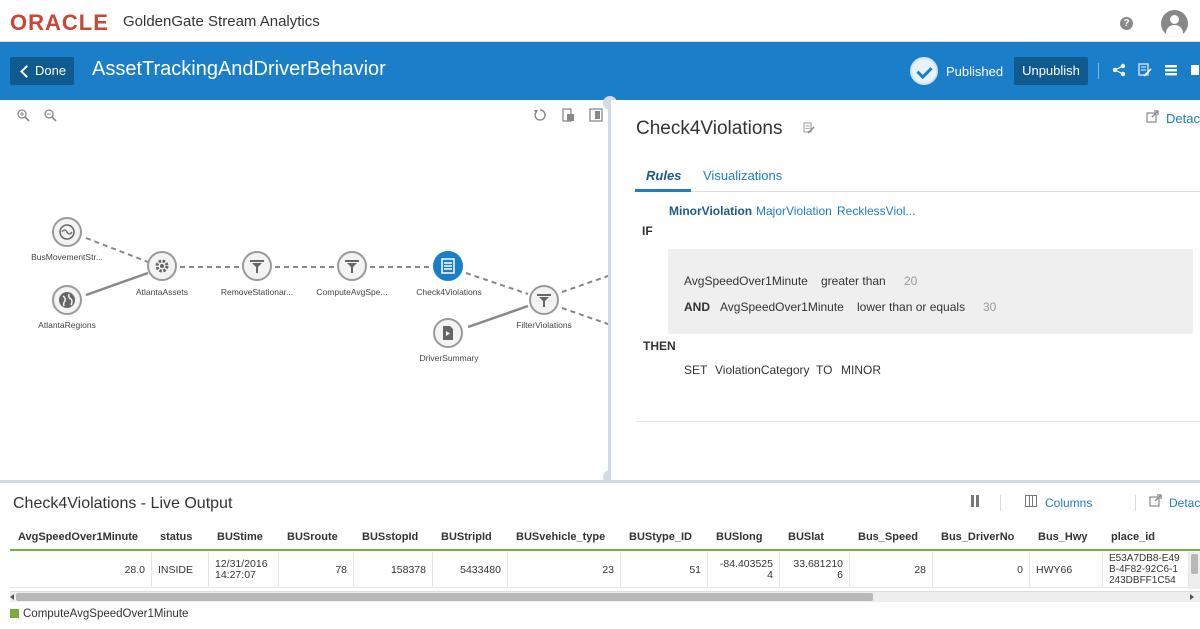  Describe the element at coordinates (918, 421) in the screenshot. I see `panel-divider` at that location.